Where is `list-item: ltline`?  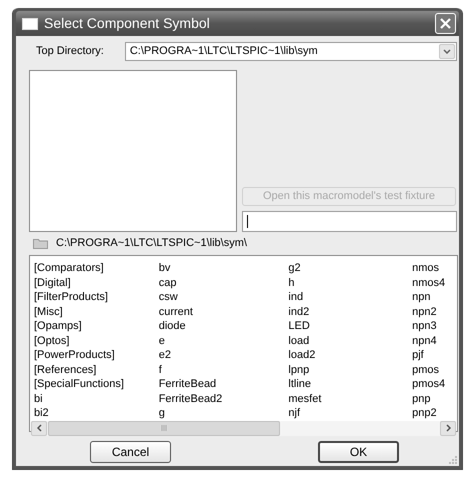 list-item: ltline is located at coordinates (300, 384).